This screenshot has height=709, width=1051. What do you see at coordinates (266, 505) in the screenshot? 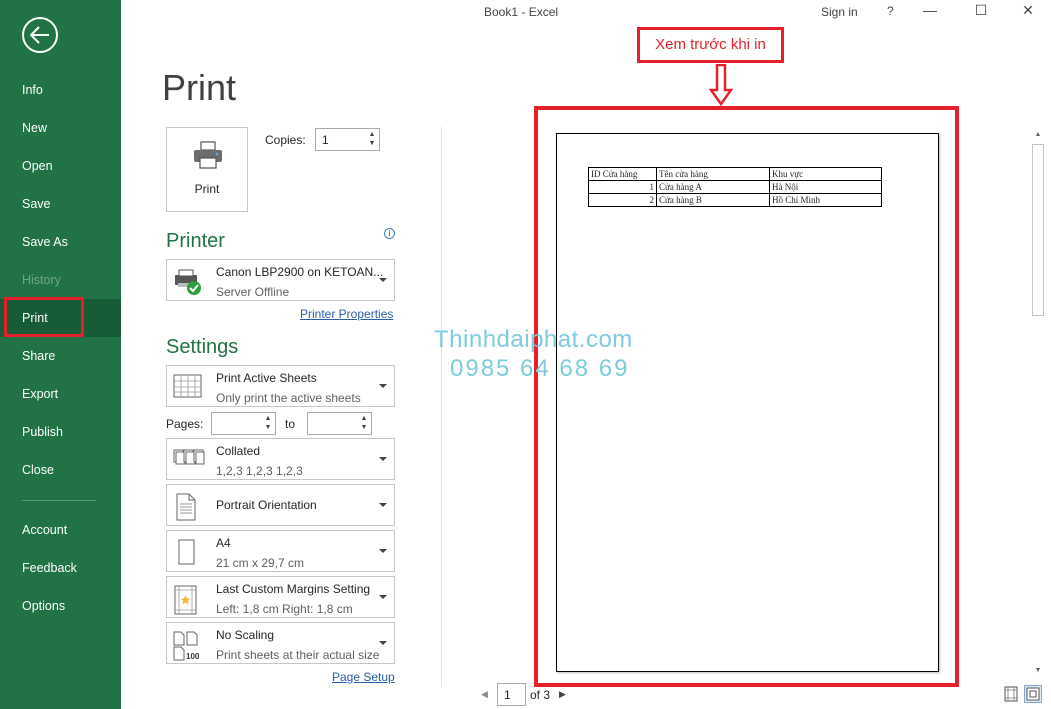
I see `orientation-label: Portrait Orientation` at bounding box center [266, 505].